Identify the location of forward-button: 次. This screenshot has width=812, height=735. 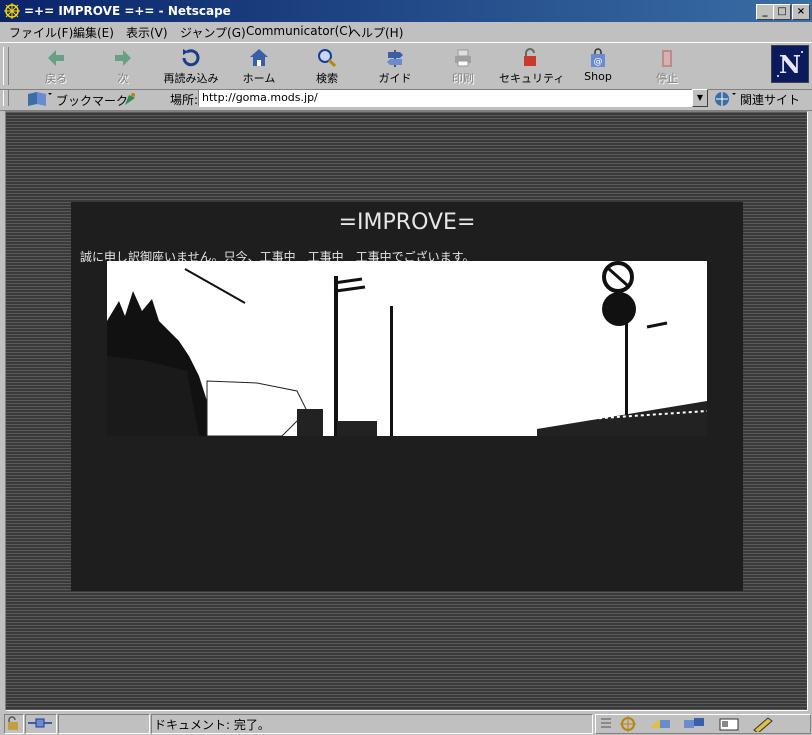
(123, 66).